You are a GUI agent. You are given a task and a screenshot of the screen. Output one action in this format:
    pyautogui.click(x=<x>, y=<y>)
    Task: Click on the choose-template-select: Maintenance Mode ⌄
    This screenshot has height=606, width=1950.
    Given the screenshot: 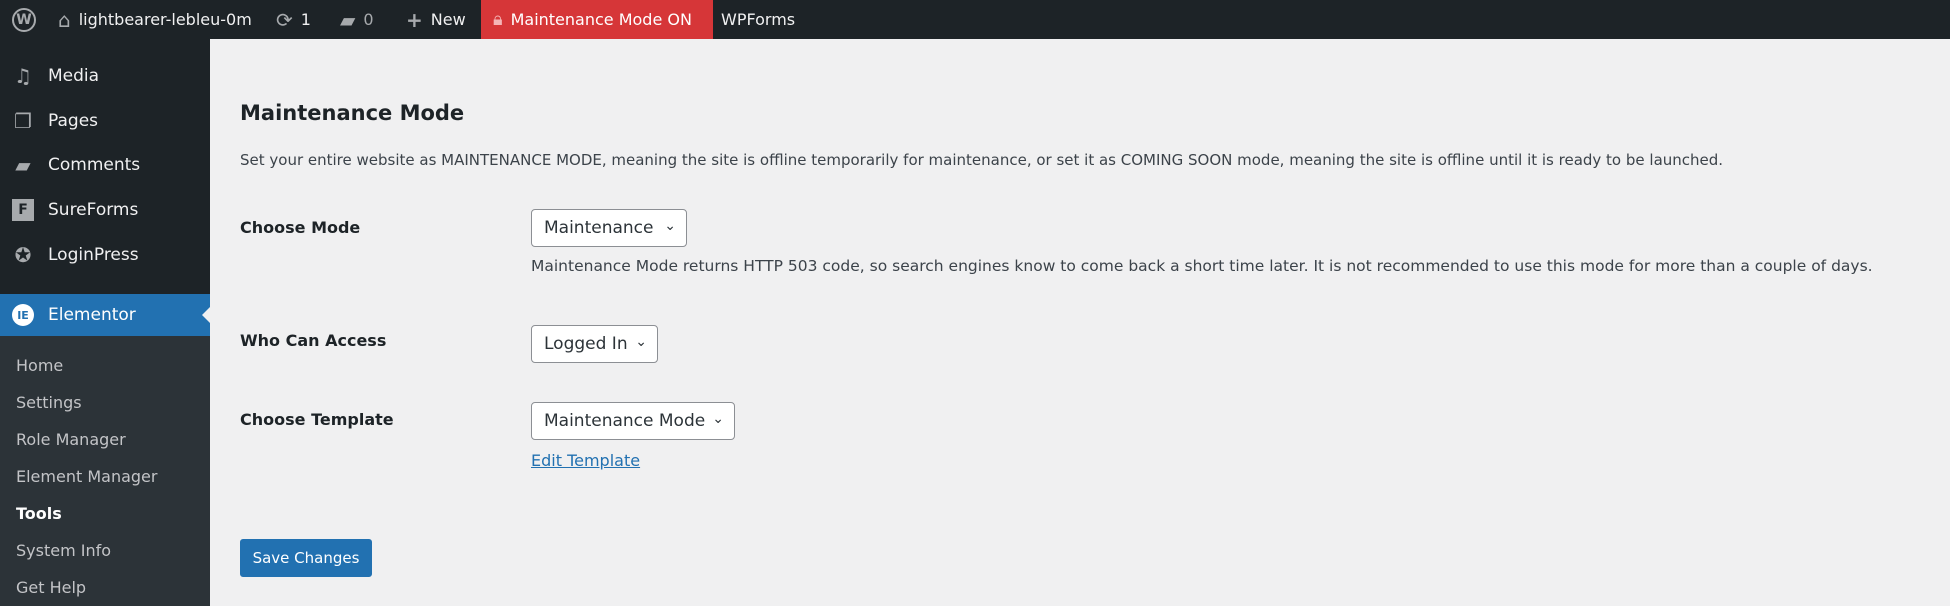 What is the action you would take?
    pyautogui.click(x=633, y=421)
    